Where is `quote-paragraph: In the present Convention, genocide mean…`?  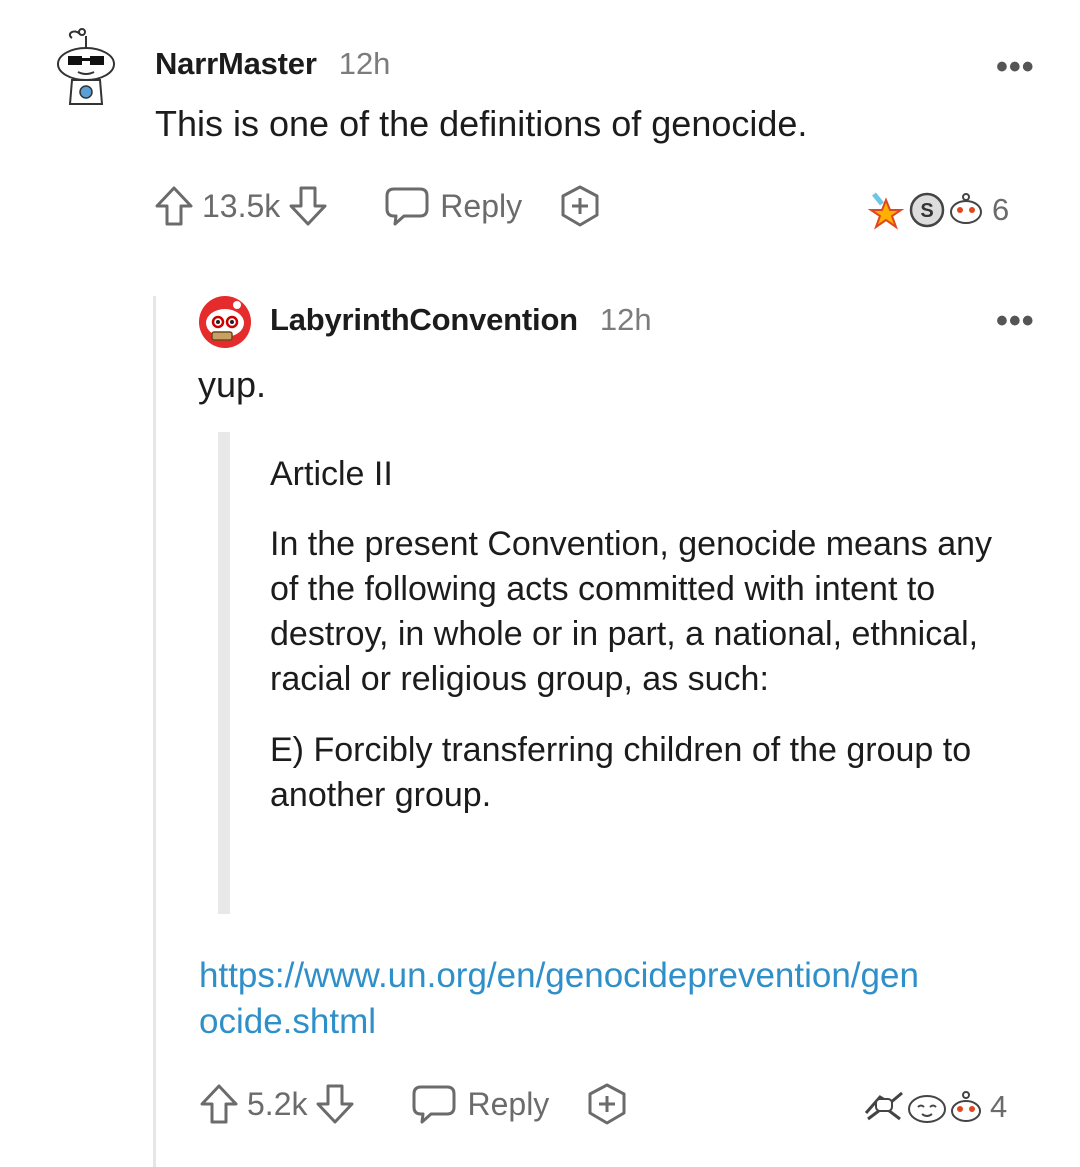
quote-paragraph: In the present Convention, genocide mean… is located at coordinates (631, 611).